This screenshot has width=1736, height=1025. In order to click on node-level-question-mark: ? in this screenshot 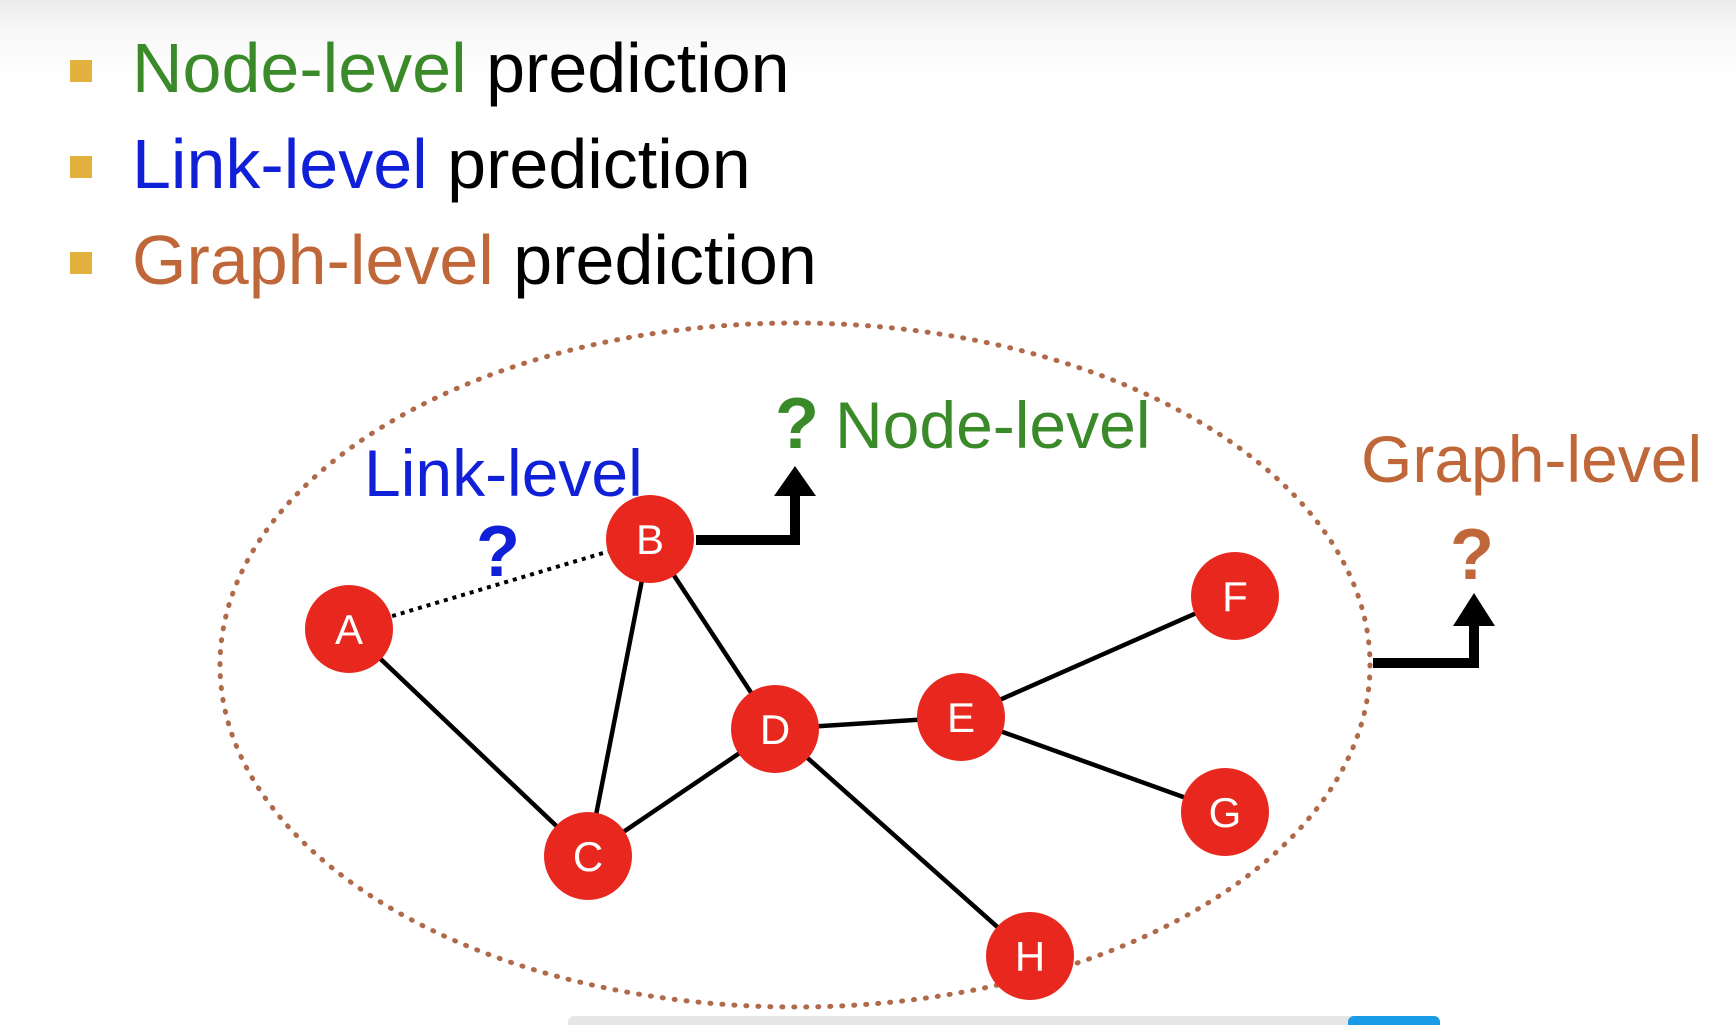, I will do `click(797, 424)`.